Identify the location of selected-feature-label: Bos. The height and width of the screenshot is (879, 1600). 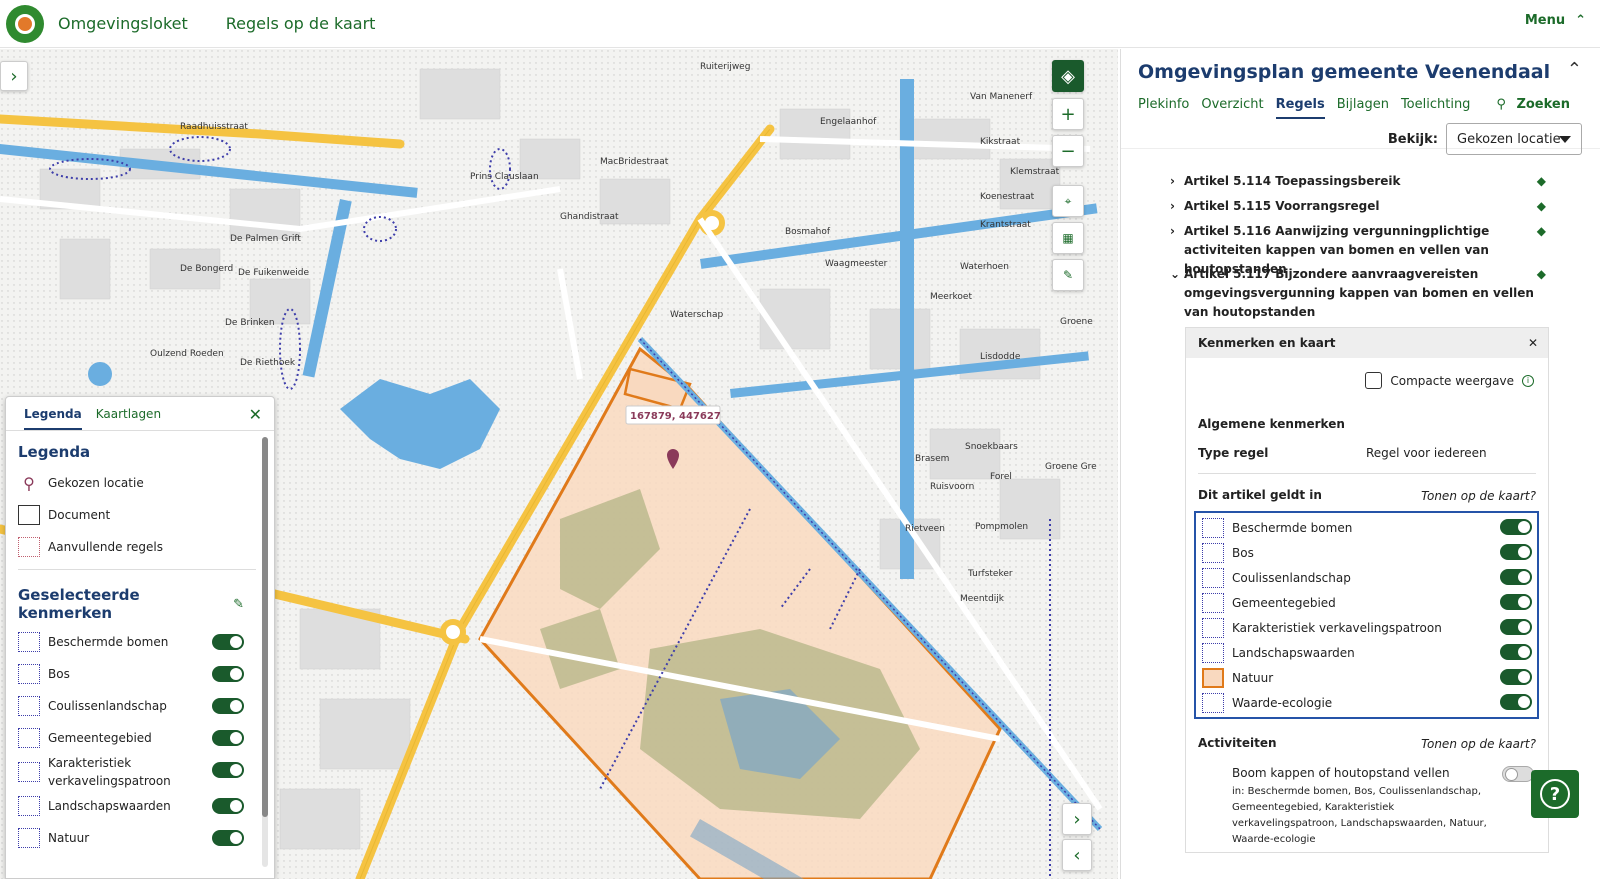
(59, 674).